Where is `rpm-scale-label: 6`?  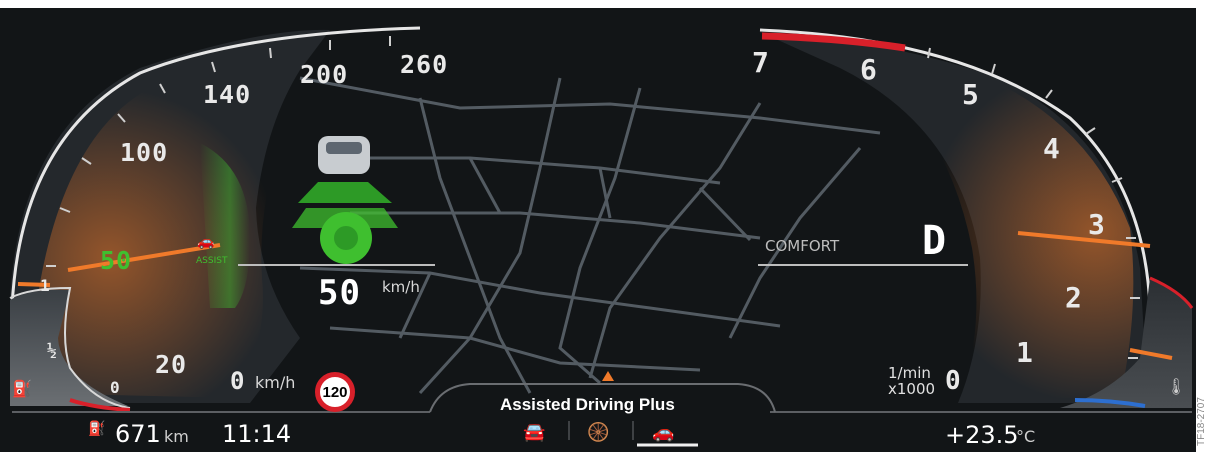
rpm-scale-label: 6 is located at coordinates (869, 69).